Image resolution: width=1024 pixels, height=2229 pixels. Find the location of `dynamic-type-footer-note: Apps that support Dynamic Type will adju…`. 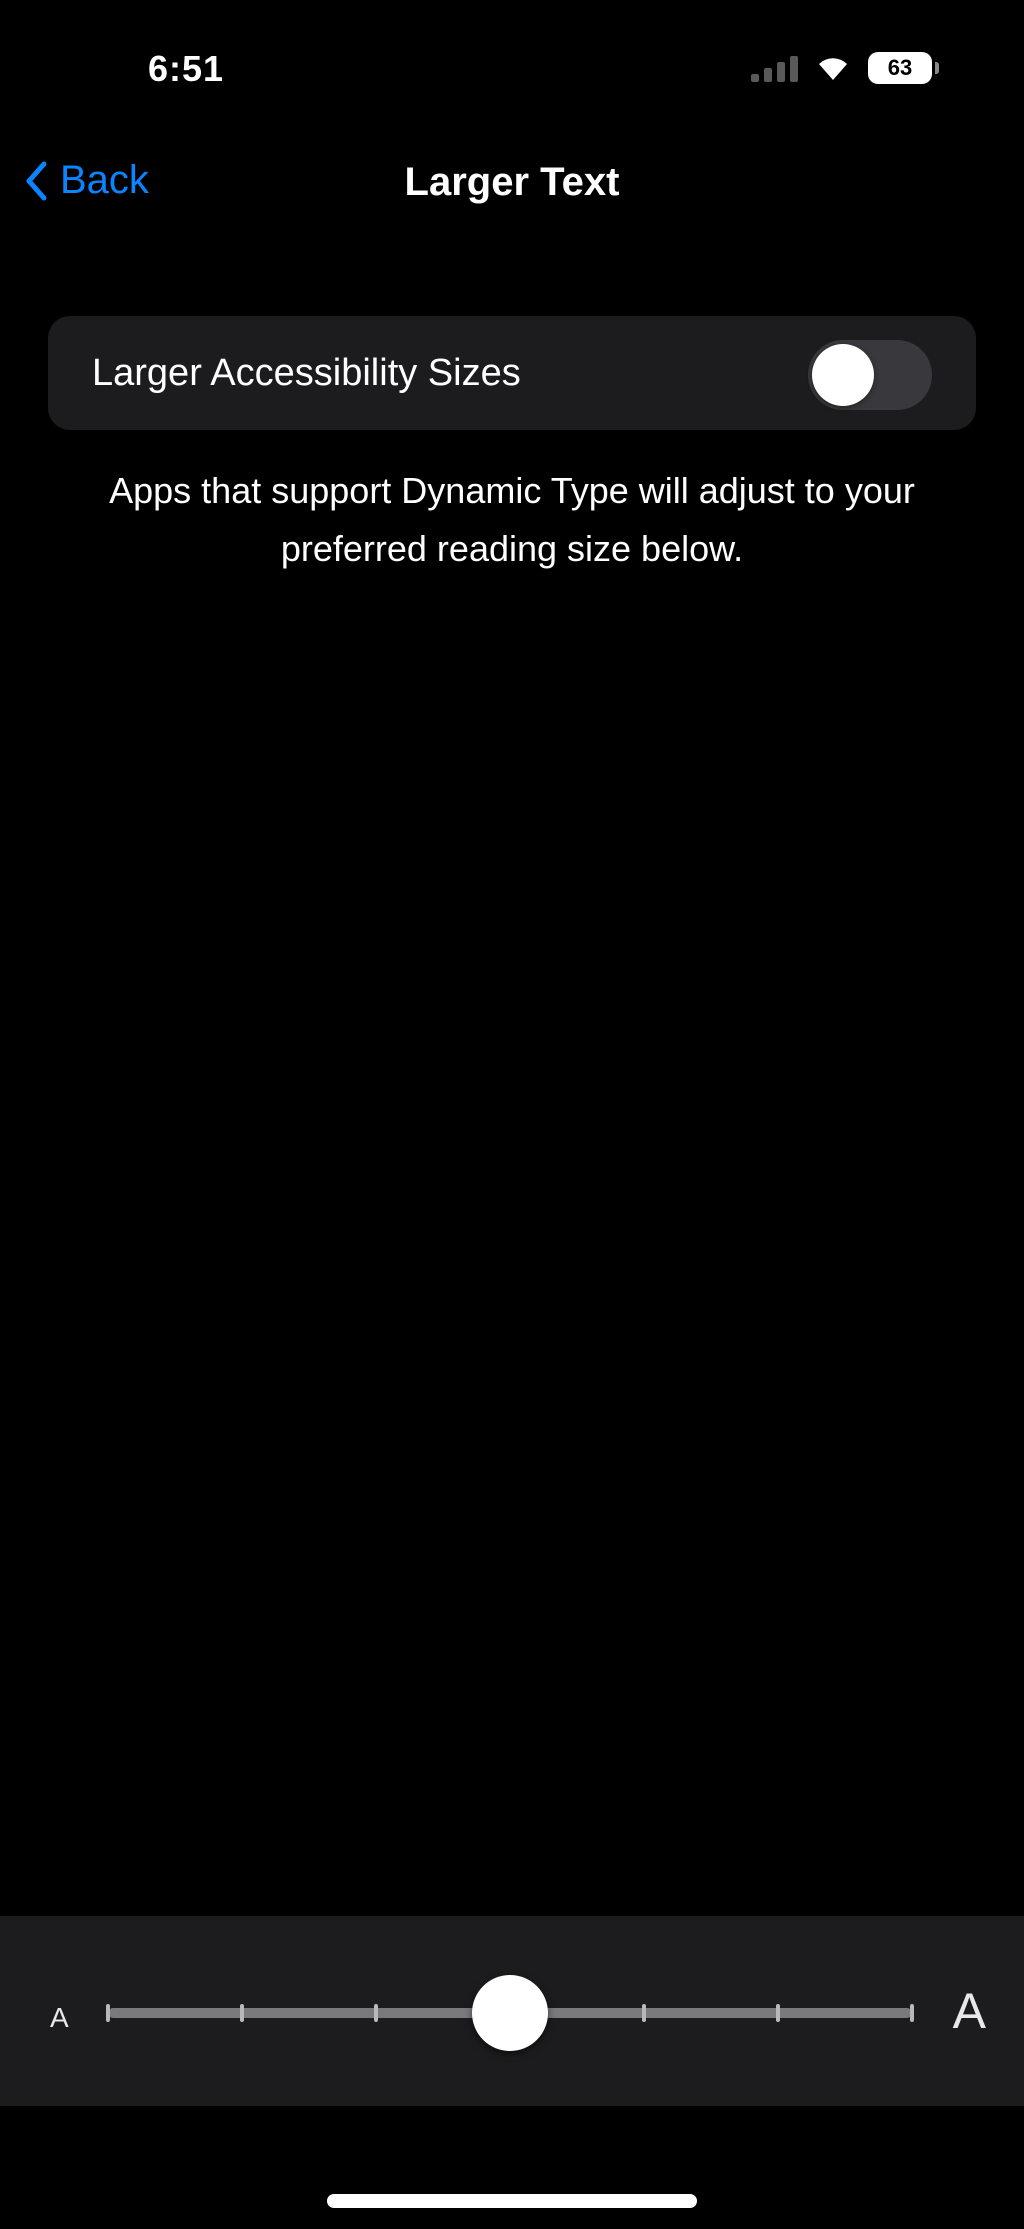

dynamic-type-footer-note: Apps that support Dynamic Type will adju… is located at coordinates (512, 519).